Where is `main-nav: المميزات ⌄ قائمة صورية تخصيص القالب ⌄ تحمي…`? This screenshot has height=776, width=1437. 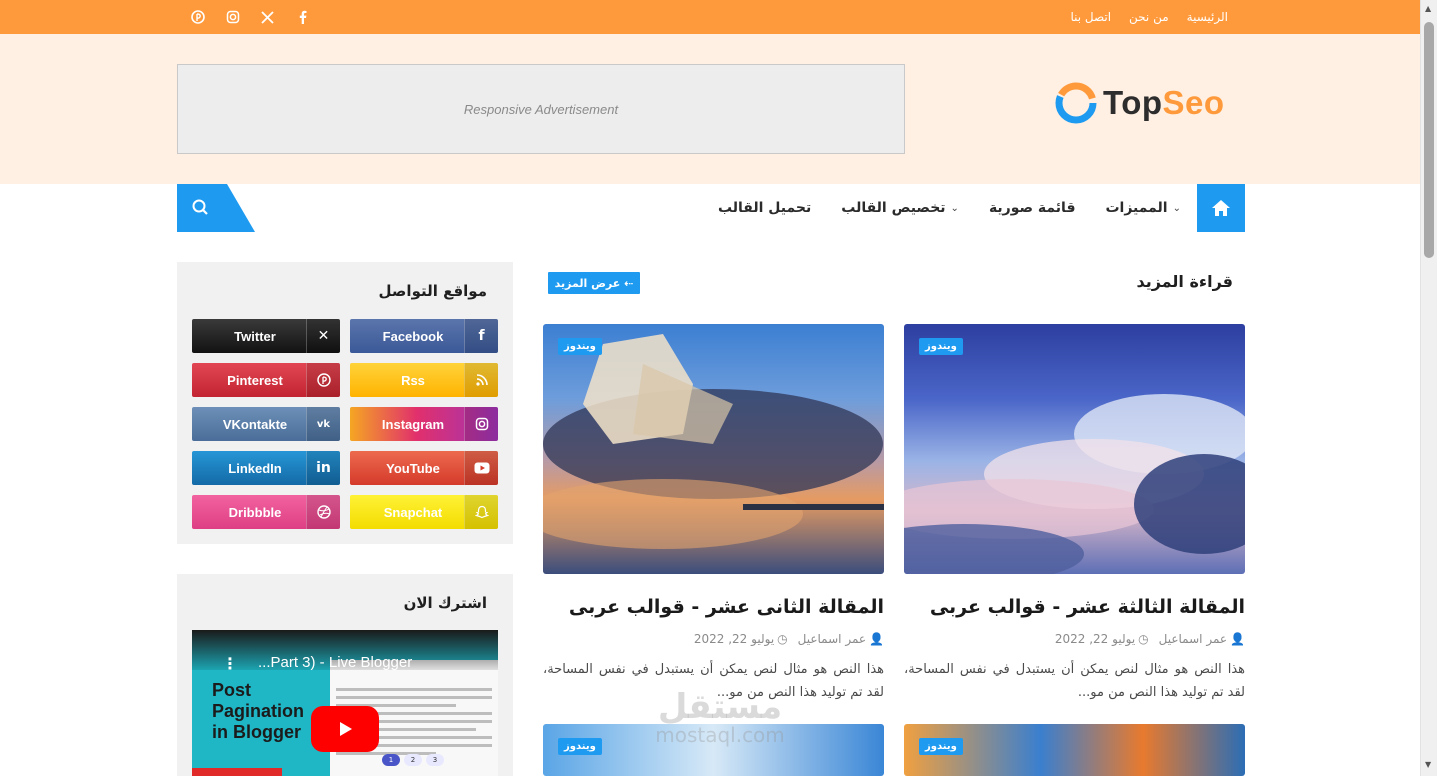 main-nav: المميزات ⌄ قائمة صورية تخصيص القالب ⌄ تحمي… is located at coordinates (949, 208).